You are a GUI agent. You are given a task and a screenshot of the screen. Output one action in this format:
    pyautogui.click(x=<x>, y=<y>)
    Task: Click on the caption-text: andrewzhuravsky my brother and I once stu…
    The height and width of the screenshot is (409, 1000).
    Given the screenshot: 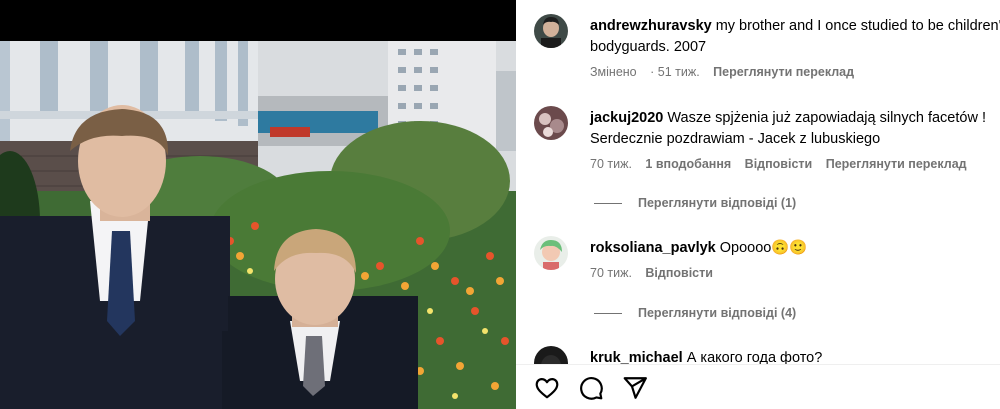 What is the action you would take?
    pyautogui.click(x=795, y=37)
    